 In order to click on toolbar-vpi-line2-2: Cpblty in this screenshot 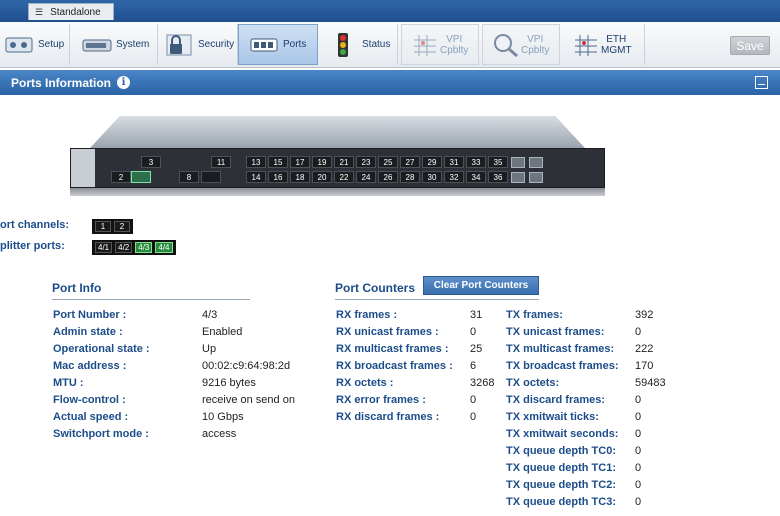, I will do `click(535, 50)`.